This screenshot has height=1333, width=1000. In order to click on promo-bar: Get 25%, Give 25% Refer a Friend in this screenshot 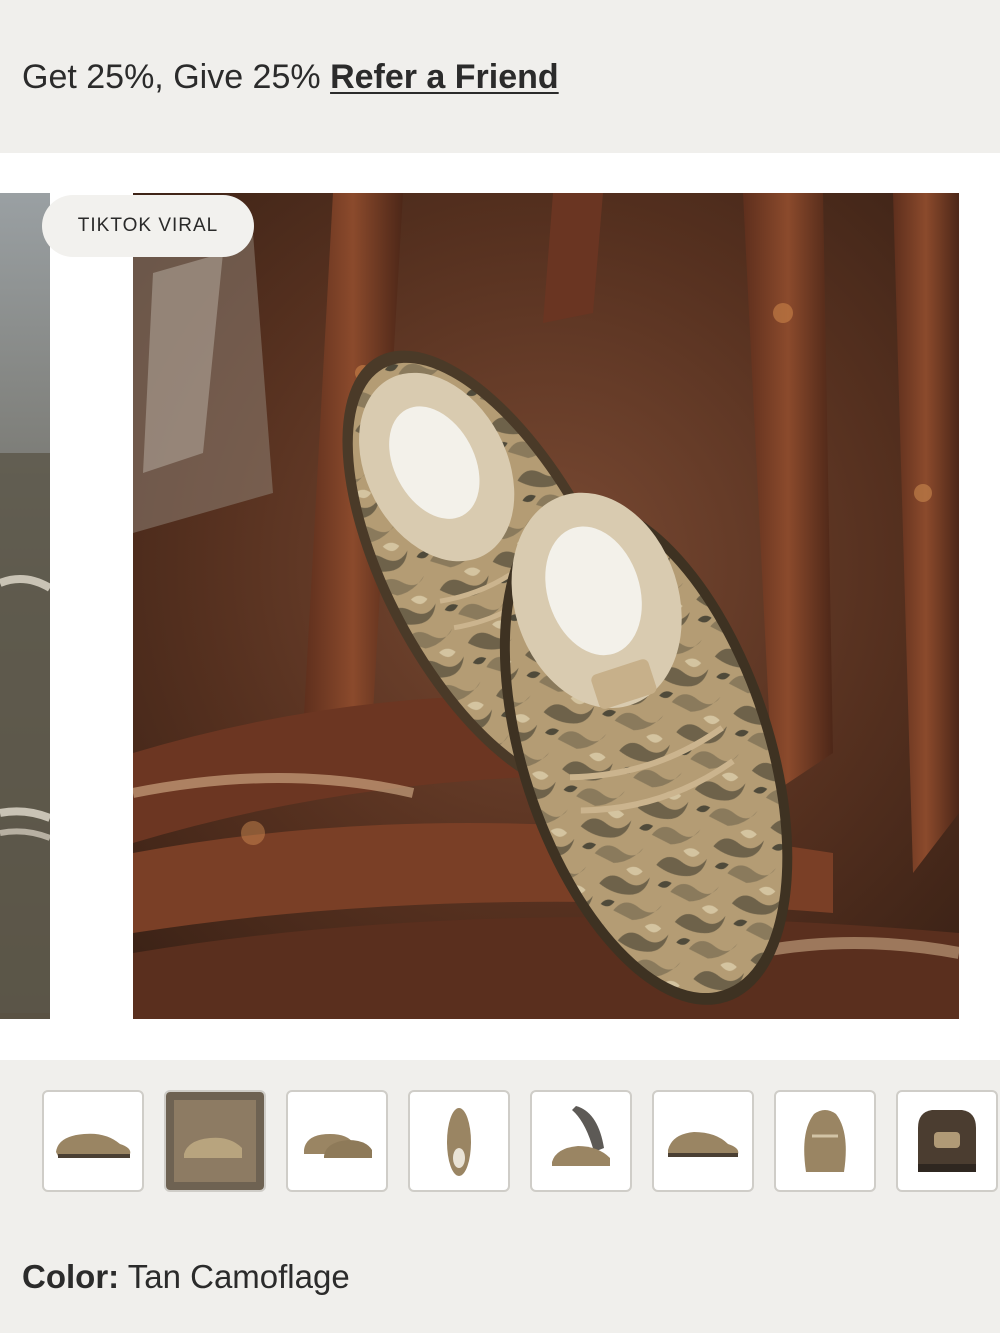, I will do `click(500, 76)`.